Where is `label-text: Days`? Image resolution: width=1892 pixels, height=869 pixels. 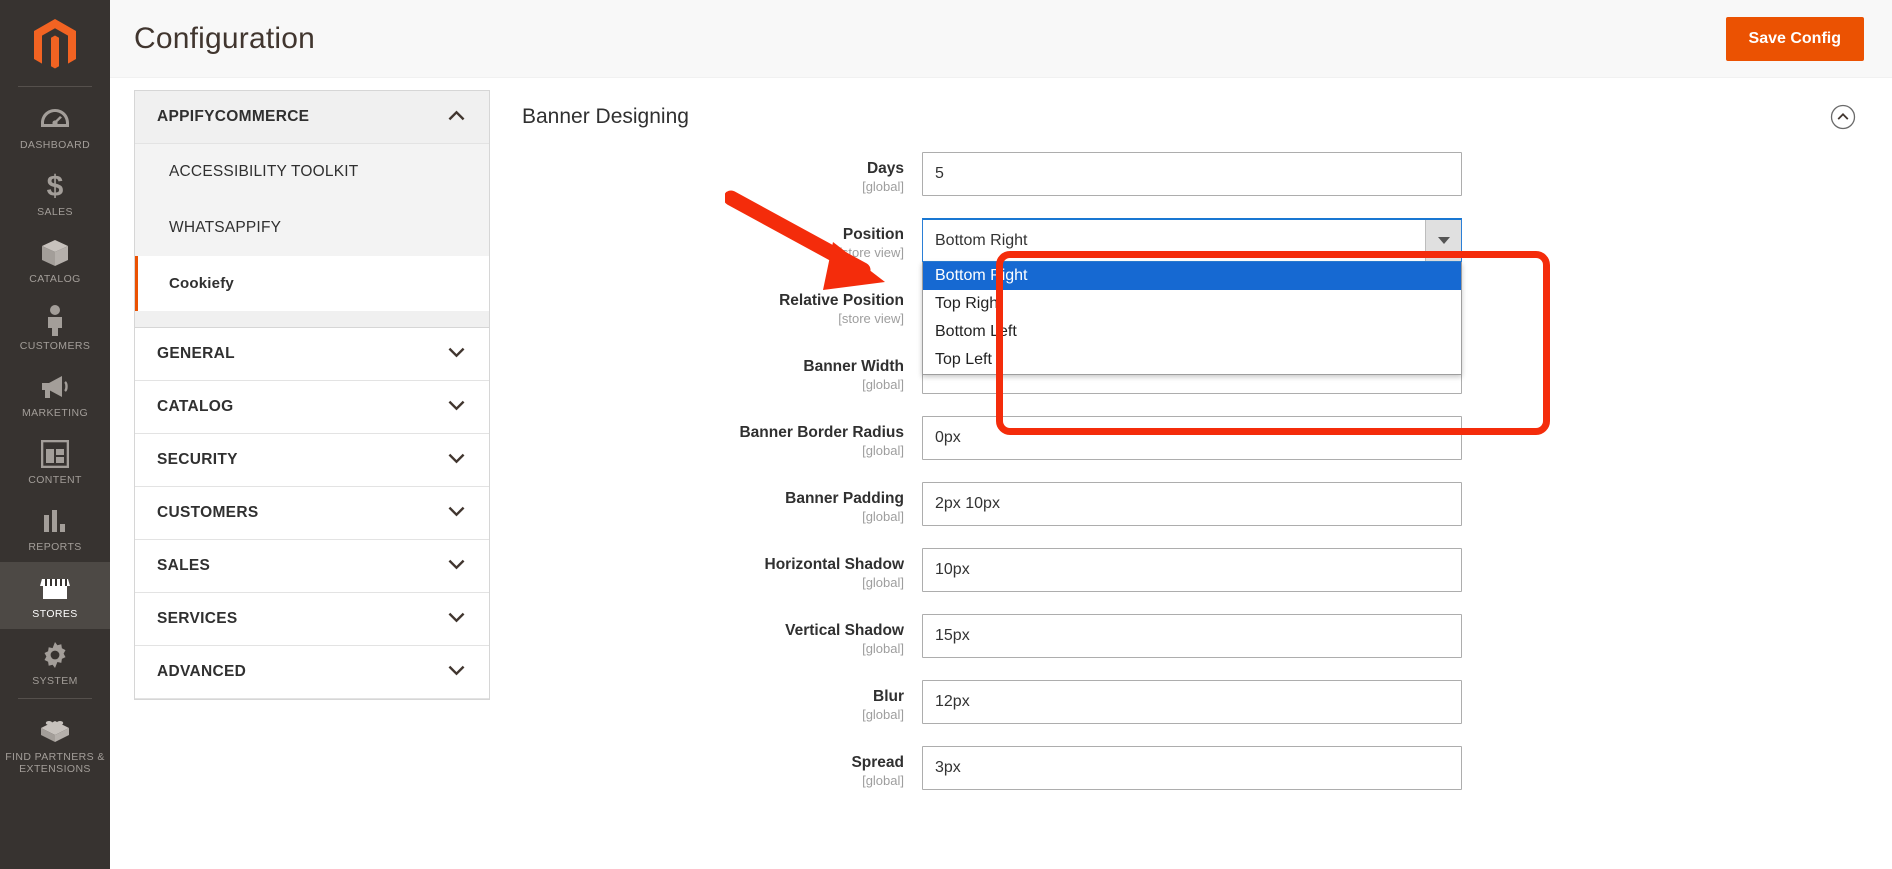 label-text: Days is located at coordinates (885, 168).